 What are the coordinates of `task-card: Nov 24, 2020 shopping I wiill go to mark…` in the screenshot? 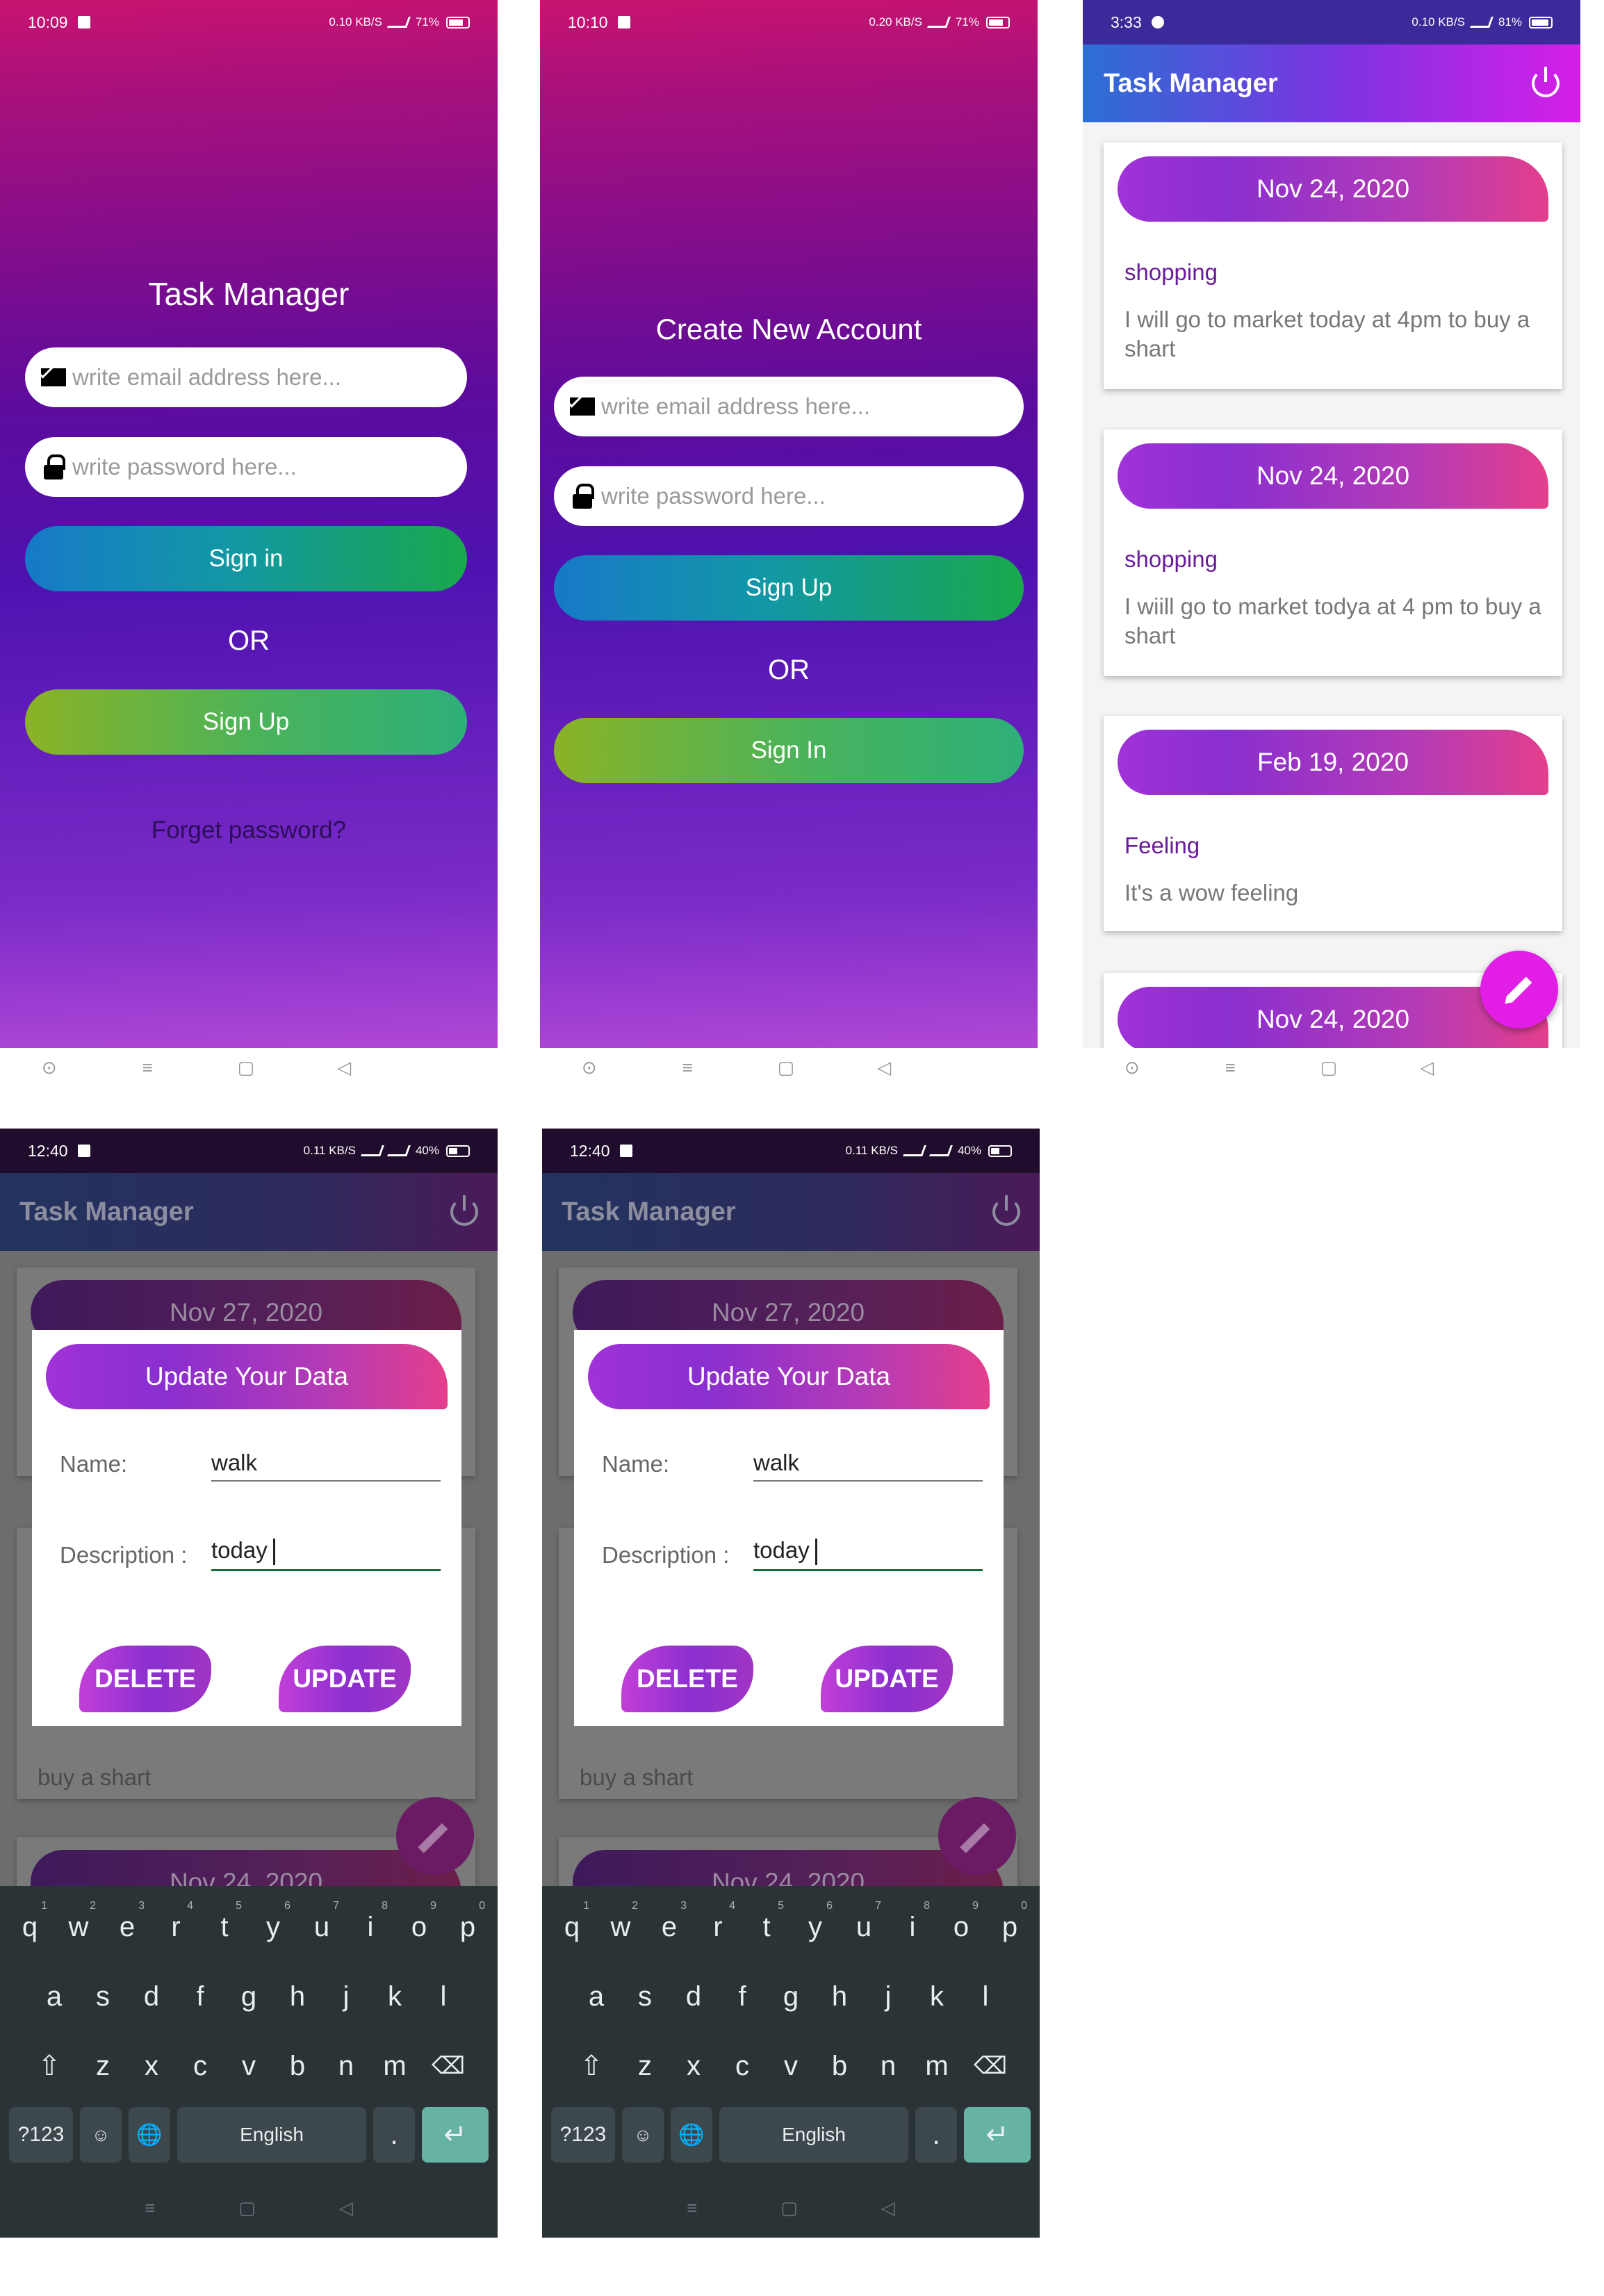 It's located at (1333, 552).